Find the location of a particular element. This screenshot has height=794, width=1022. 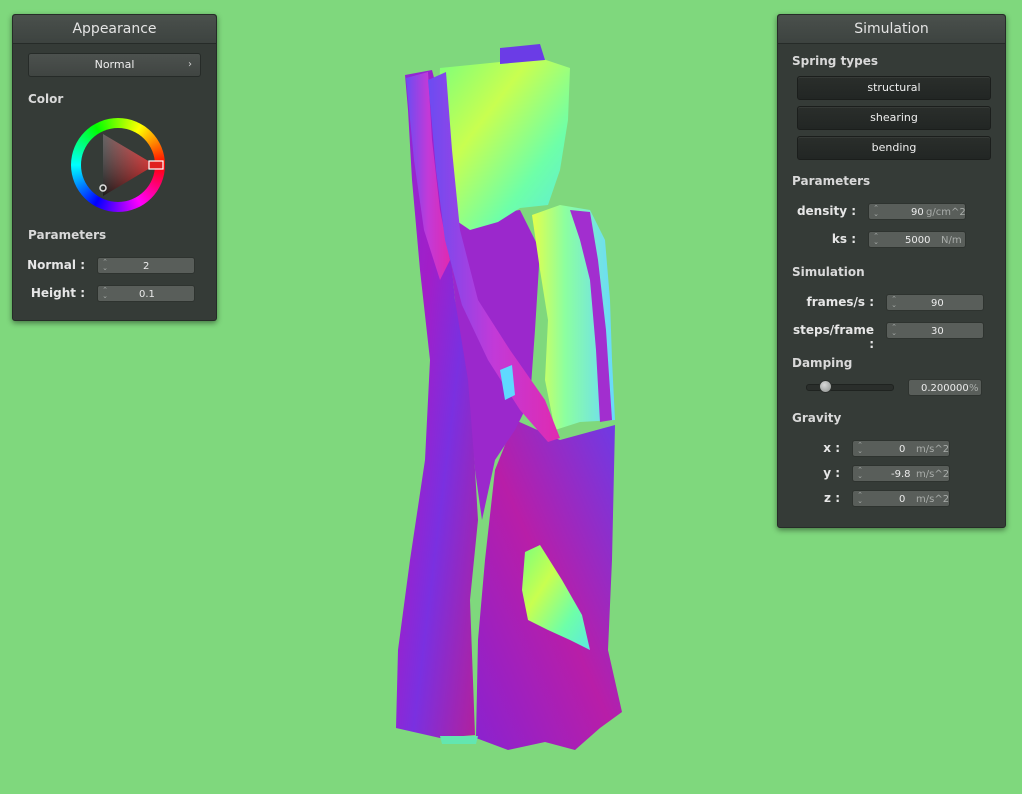

steps-input: ⌃ ⌄ 30 is located at coordinates (935, 330).